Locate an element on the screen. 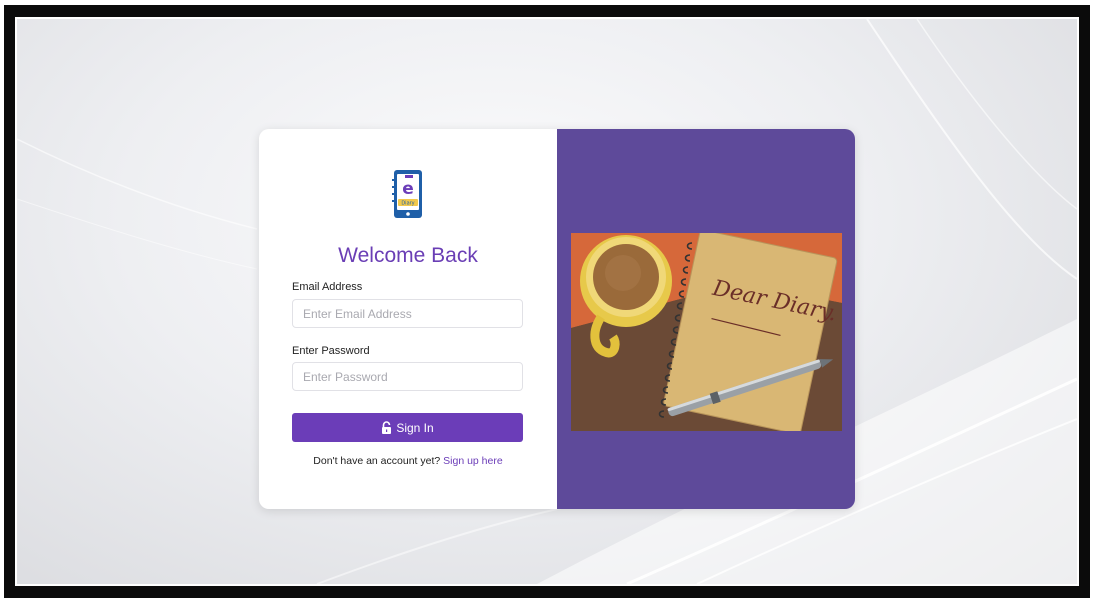 This screenshot has height=603, width=1094. diary-coffee-photo: Dear Diary. is located at coordinates (706, 332).